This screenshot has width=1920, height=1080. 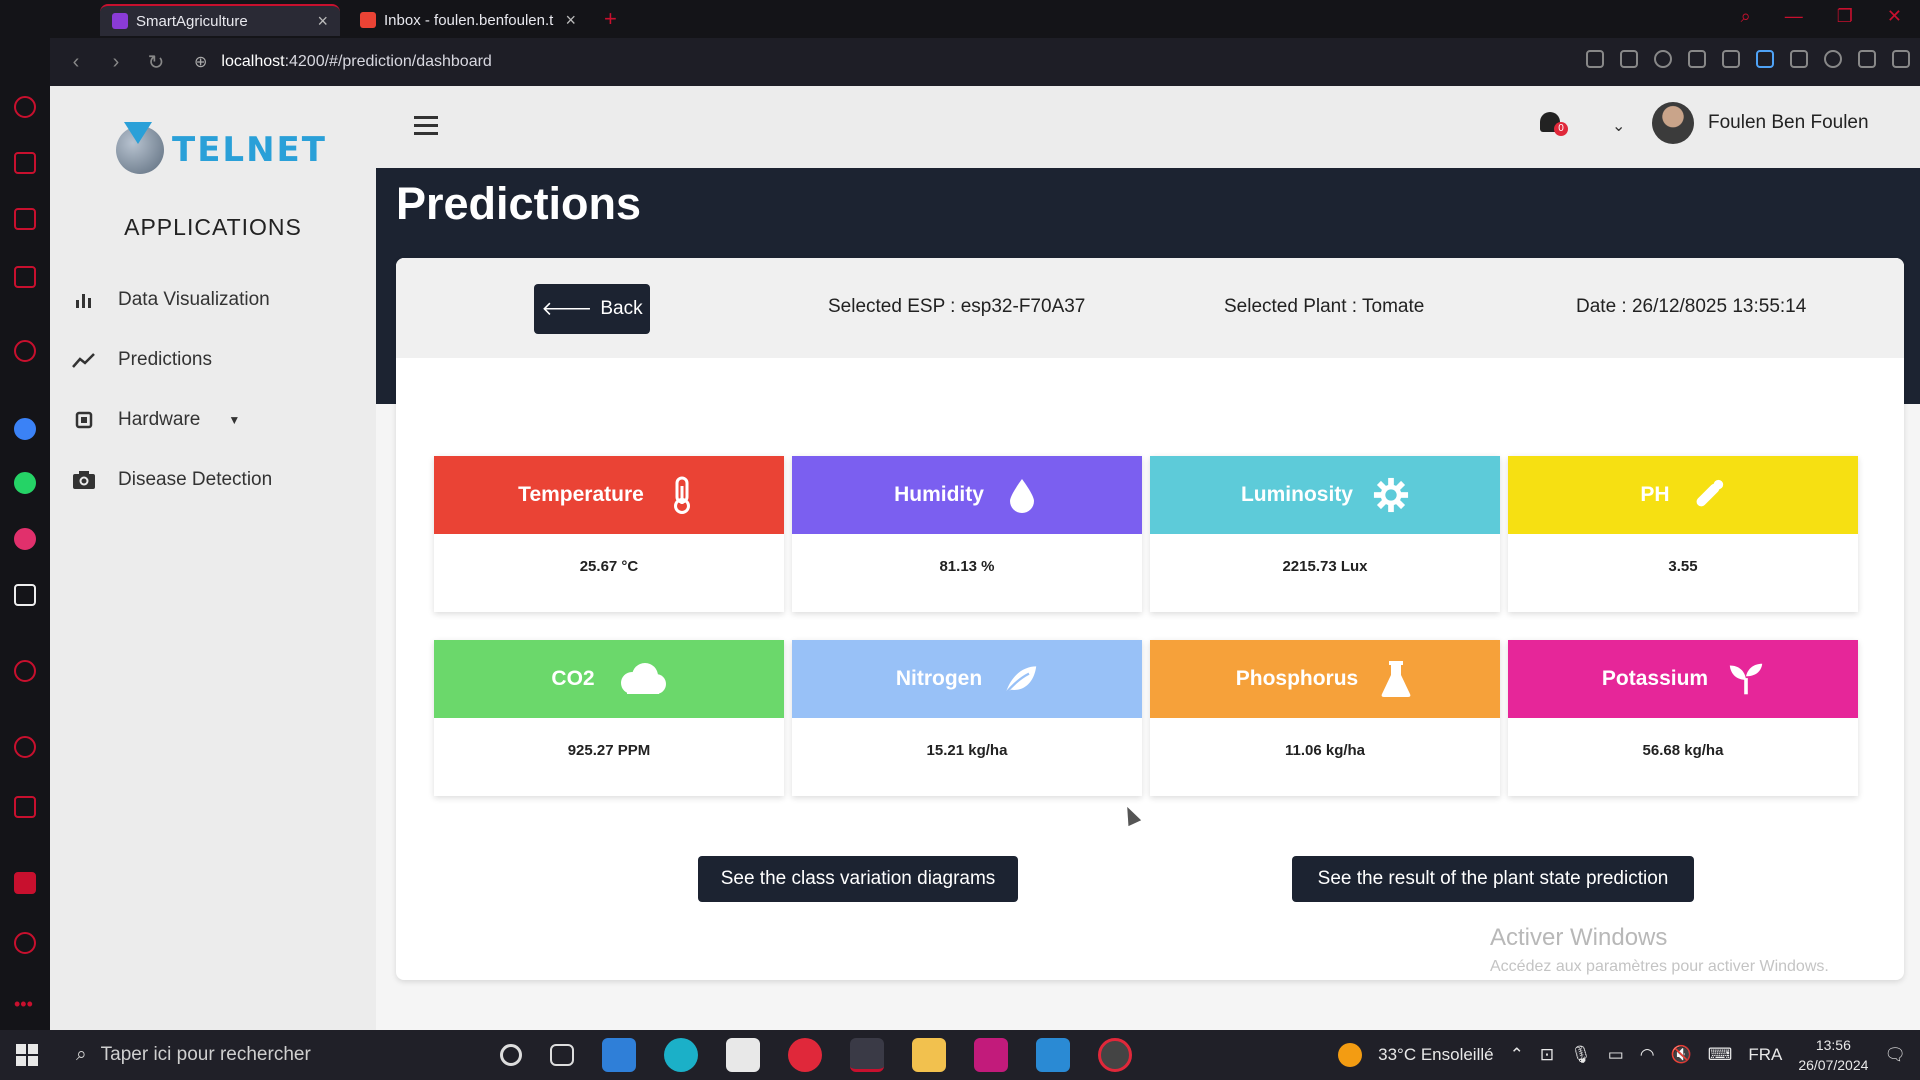 I want to click on download-icon, so click(x=1867, y=59).